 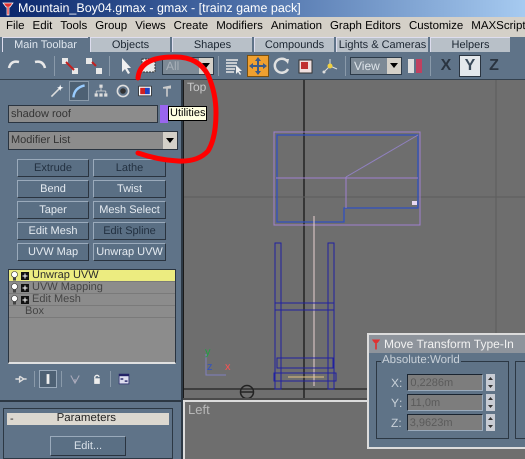 What do you see at coordinates (45, 44) in the screenshot?
I see `toolbar-tab: Main Toolbar` at bounding box center [45, 44].